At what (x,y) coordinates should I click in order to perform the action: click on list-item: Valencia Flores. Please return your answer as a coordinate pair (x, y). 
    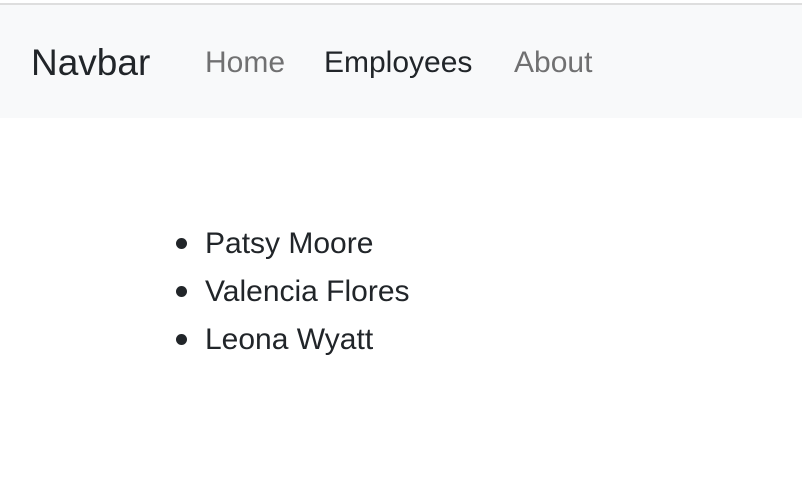
    Looking at the image, I should click on (291, 292).